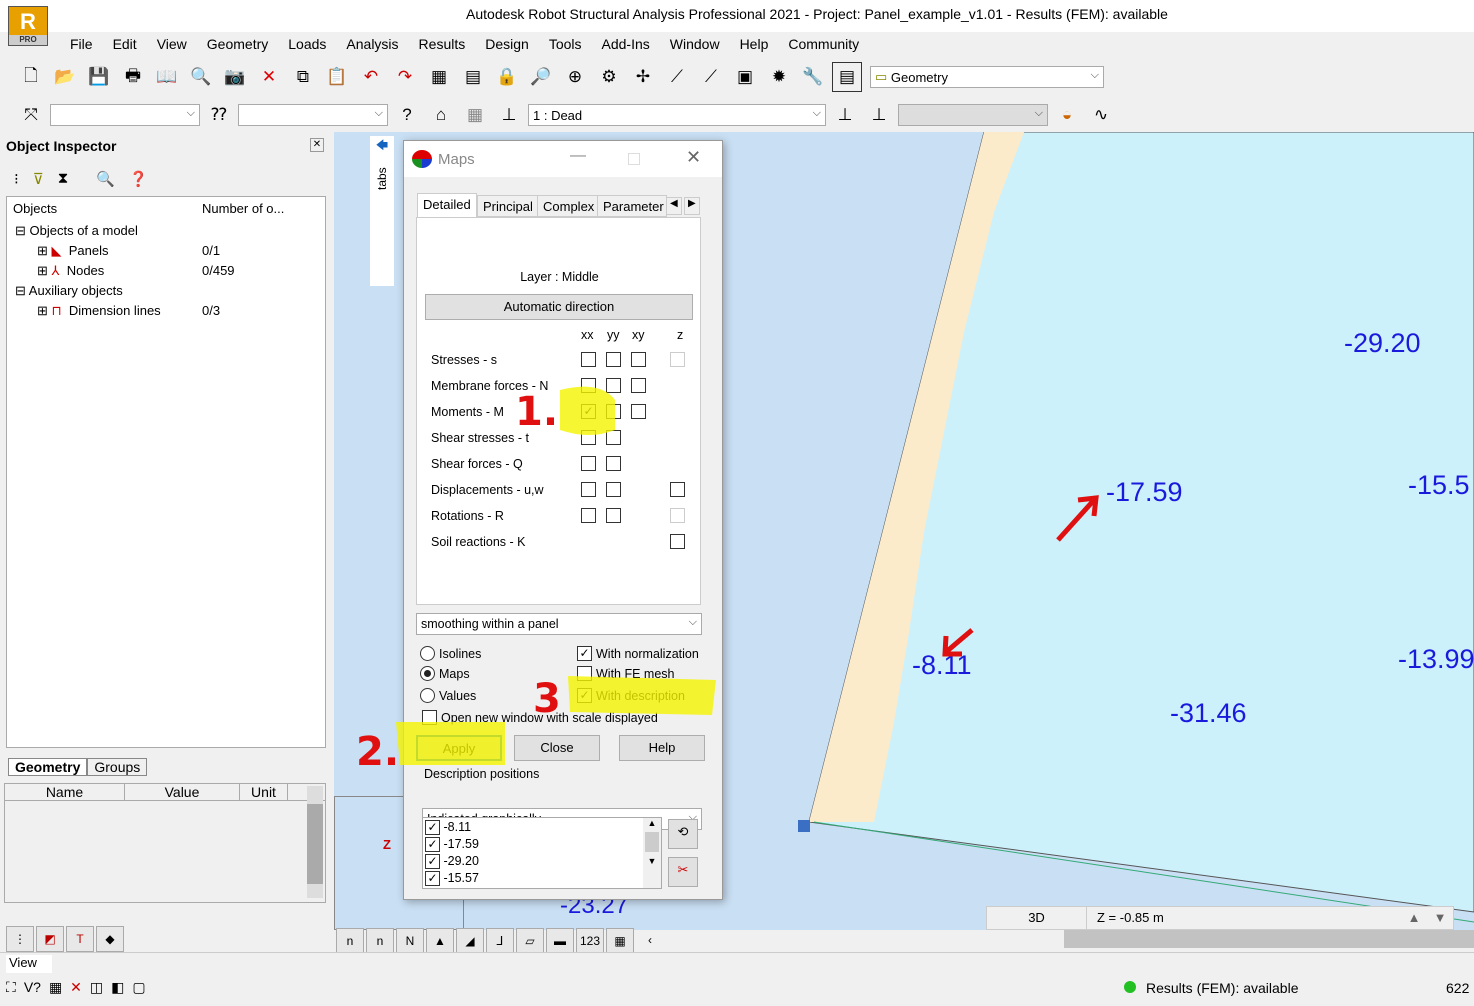 This screenshot has height=1006, width=1474. I want to click on menu-addins: Add-Ins, so click(626, 46).